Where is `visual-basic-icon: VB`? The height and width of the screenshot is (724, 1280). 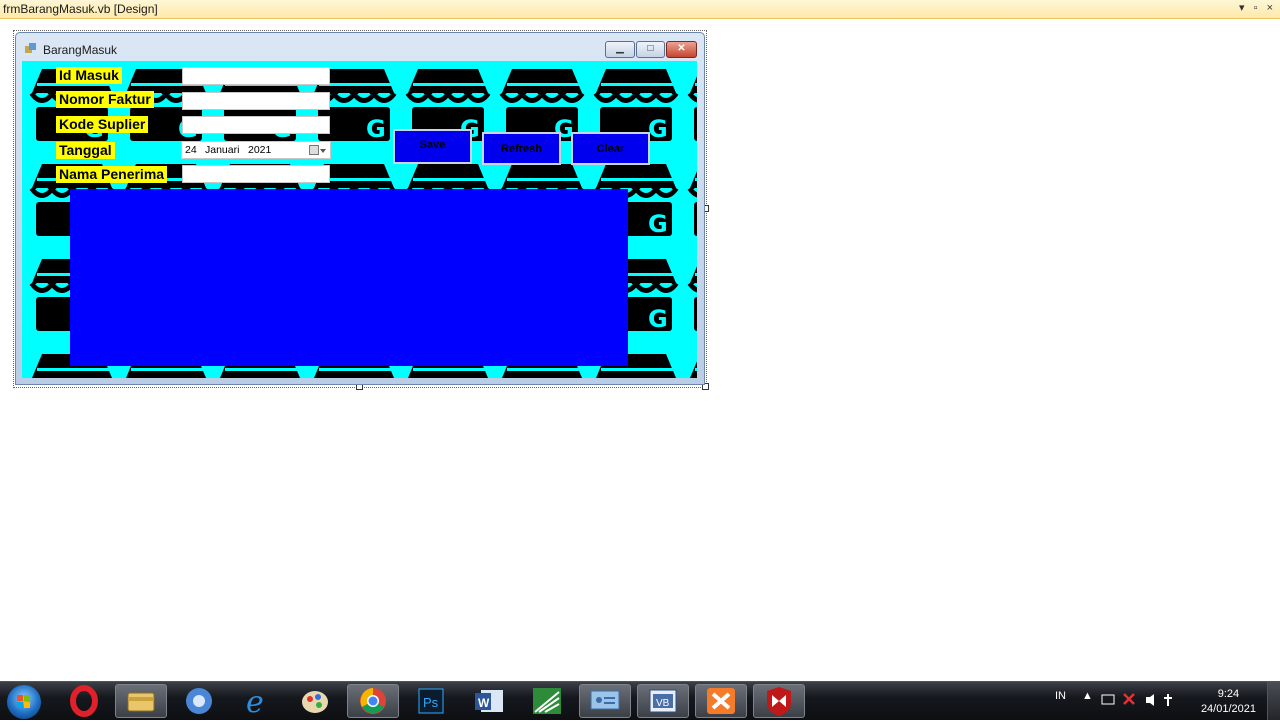
visual-basic-icon: VB is located at coordinates (663, 701).